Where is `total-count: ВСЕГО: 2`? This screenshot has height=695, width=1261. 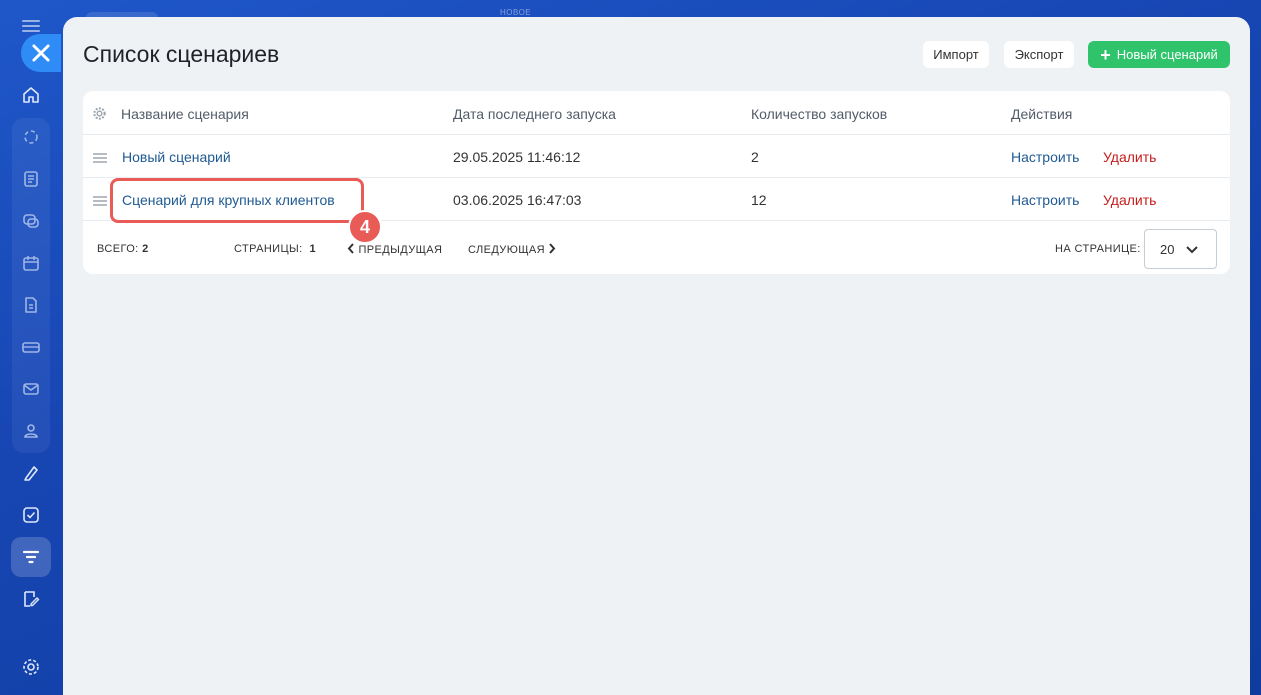 total-count: ВСЕГО: 2 is located at coordinates (123, 249).